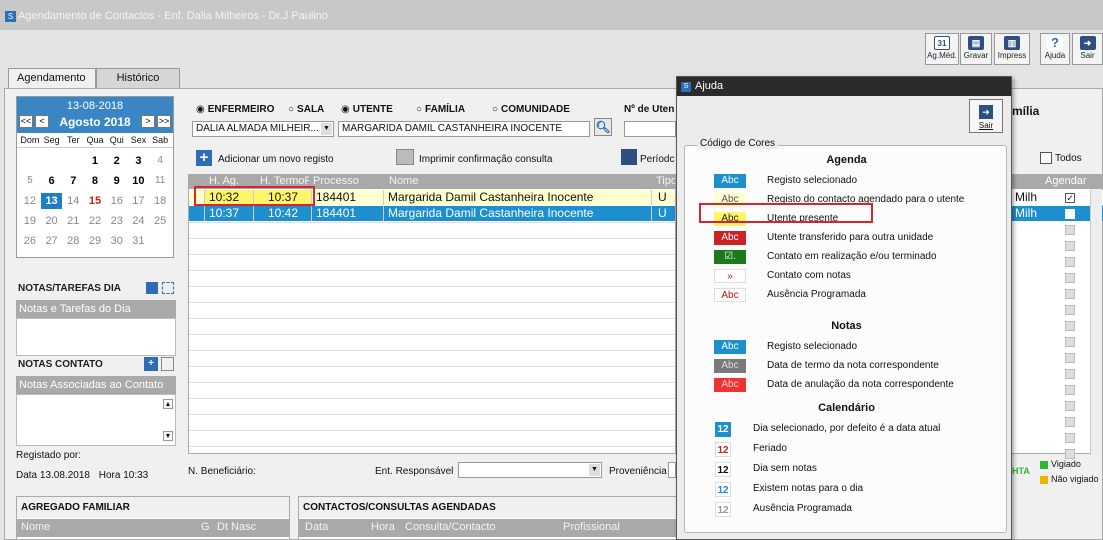  Describe the element at coordinates (117, 221) in the screenshot. I see `calendar-day: 23` at that location.